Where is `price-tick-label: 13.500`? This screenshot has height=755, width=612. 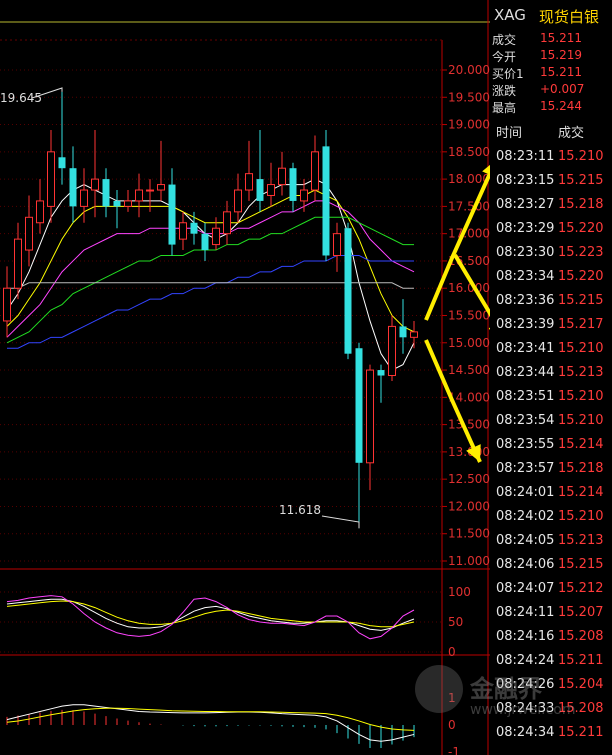
price-tick-label: 13.500 is located at coordinates (469, 425).